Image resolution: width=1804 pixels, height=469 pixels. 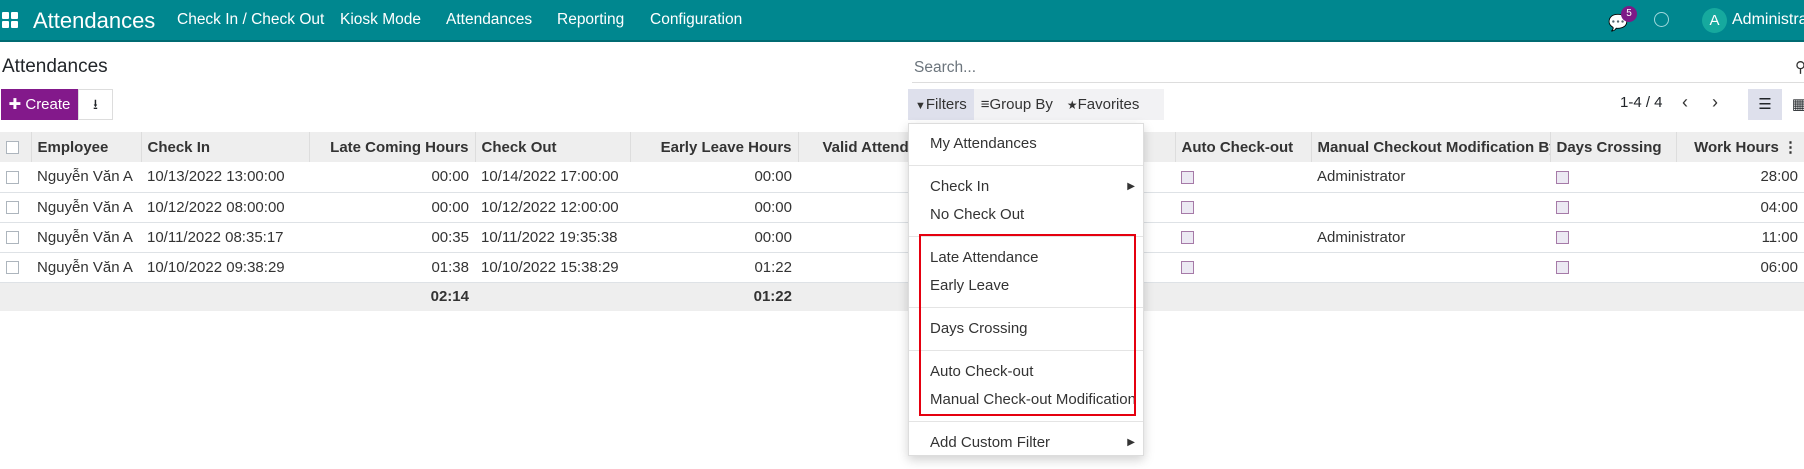 I want to click on star-icon: ★, so click(x=1072, y=105).